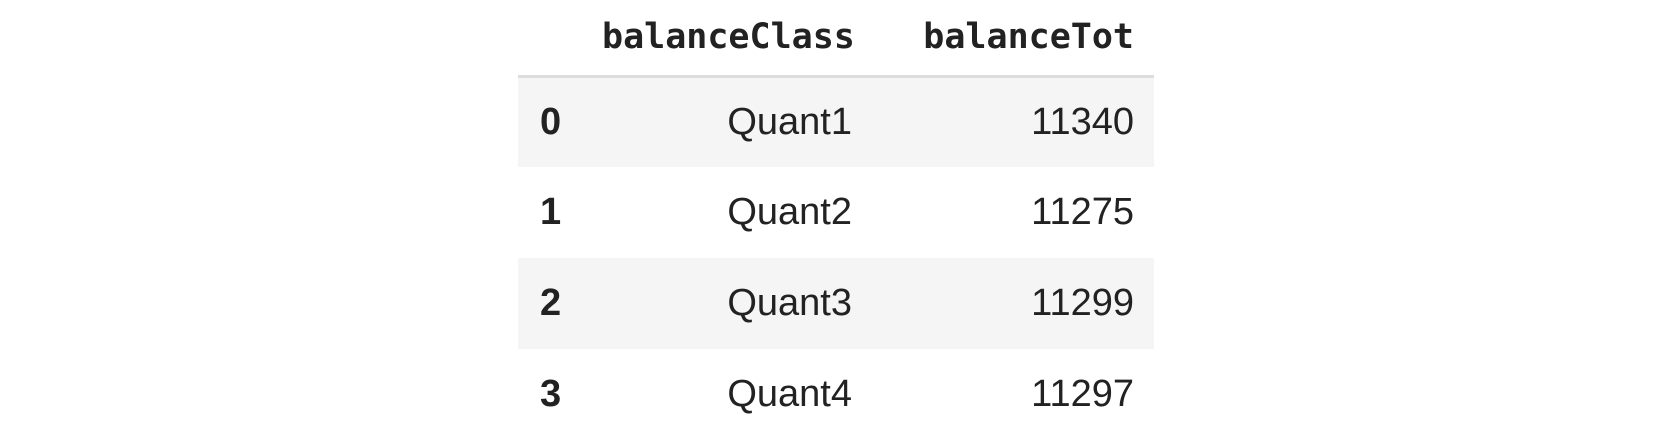  What do you see at coordinates (789, 121) in the screenshot?
I see `cell-balanceClass: Quant1` at bounding box center [789, 121].